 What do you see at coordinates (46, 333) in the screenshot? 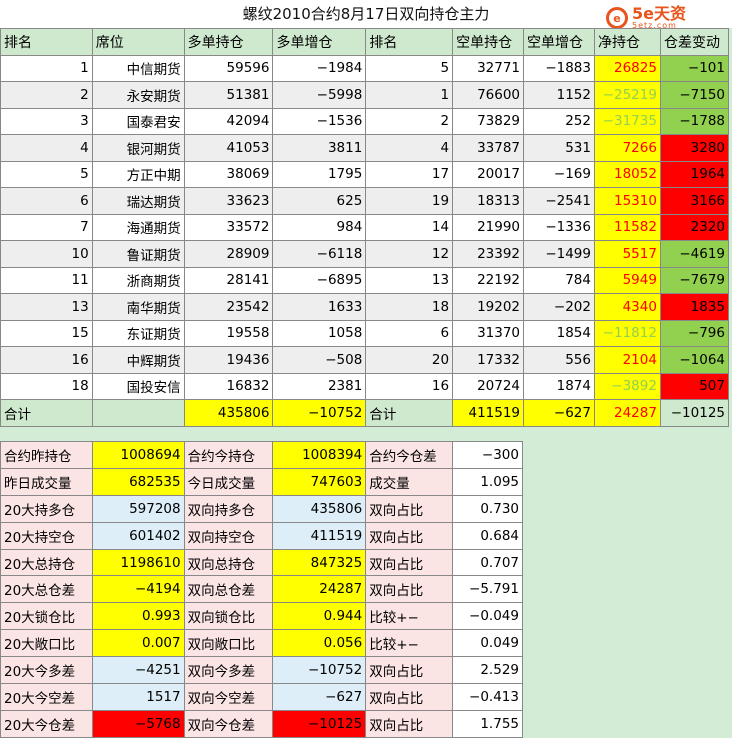
I see `rank-long-cell: 15` at bounding box center [46, 333].